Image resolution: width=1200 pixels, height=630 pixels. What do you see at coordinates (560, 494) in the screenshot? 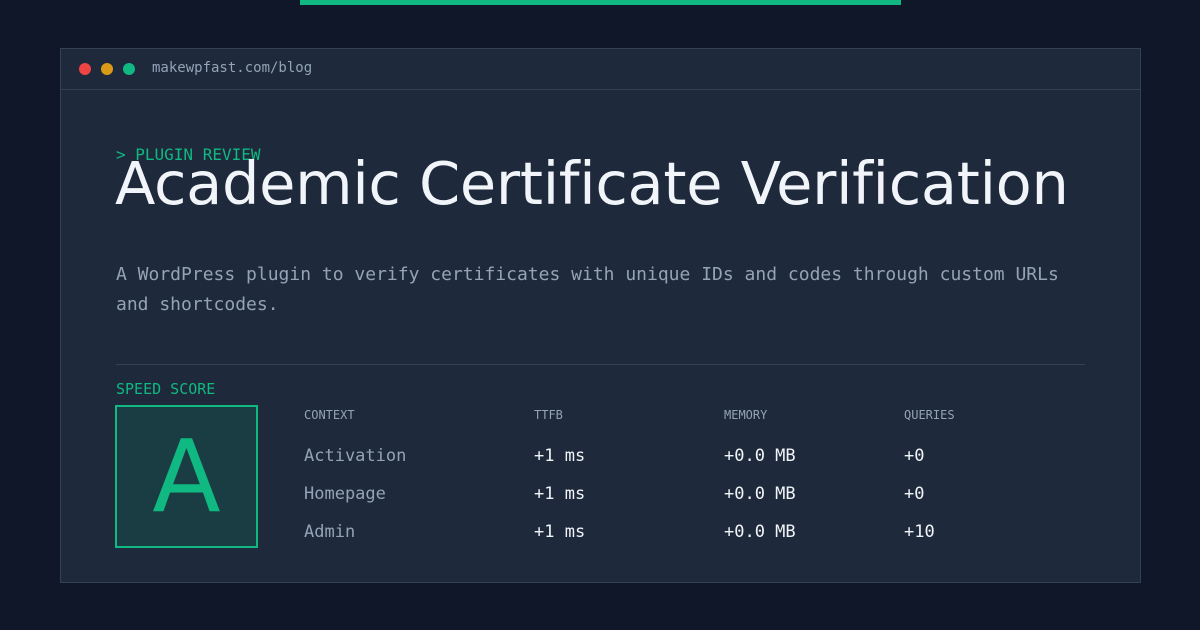
I see `row-homepage-ttfb: +1 ms` at bounding box center [560, 494].